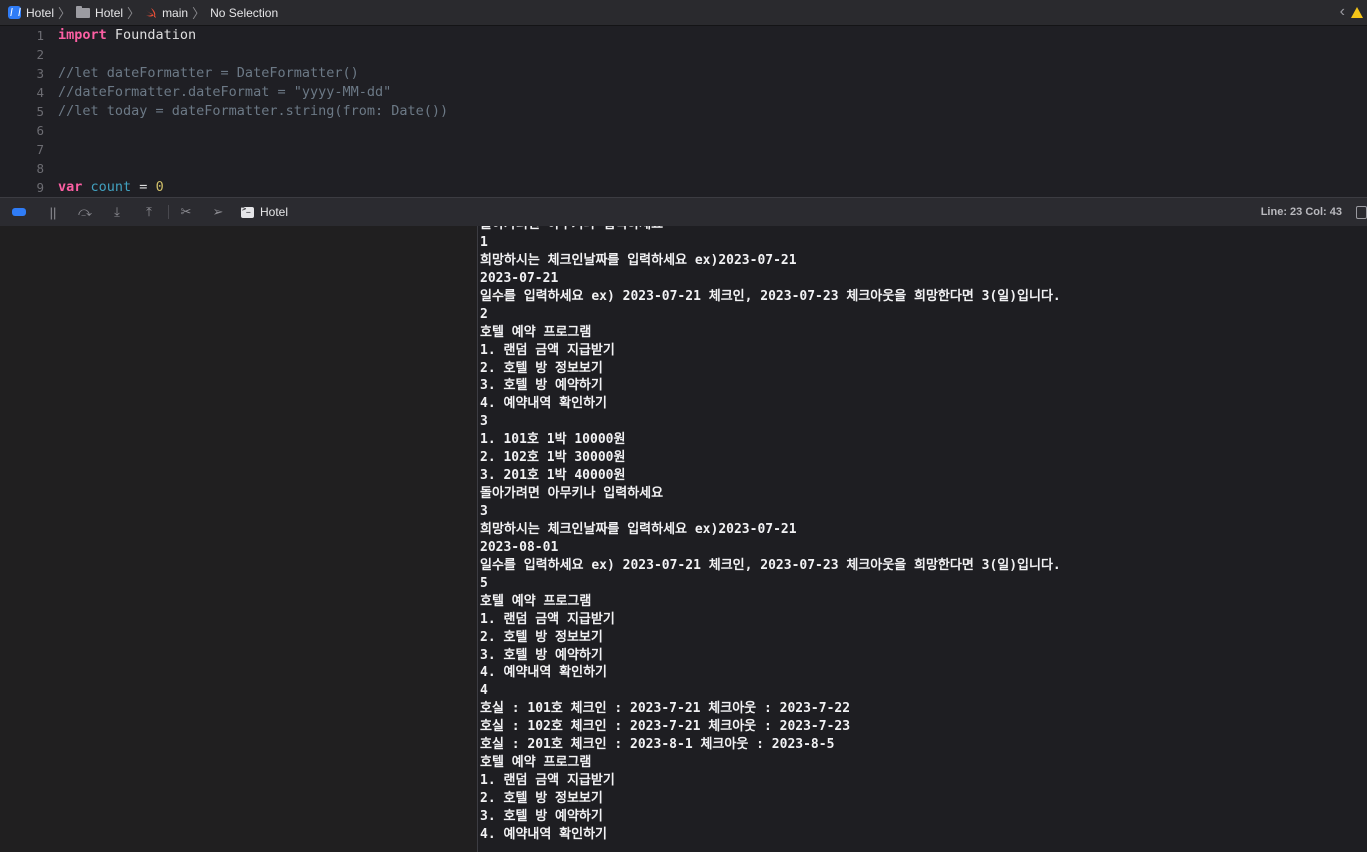 Image resolution: width=1367 pixels, height=852 pixels. What do you see at coordinates (186, 212) in the screenshot?
I see `debug-memory-graph-icon: ✂` at bounding box center [186, 212].